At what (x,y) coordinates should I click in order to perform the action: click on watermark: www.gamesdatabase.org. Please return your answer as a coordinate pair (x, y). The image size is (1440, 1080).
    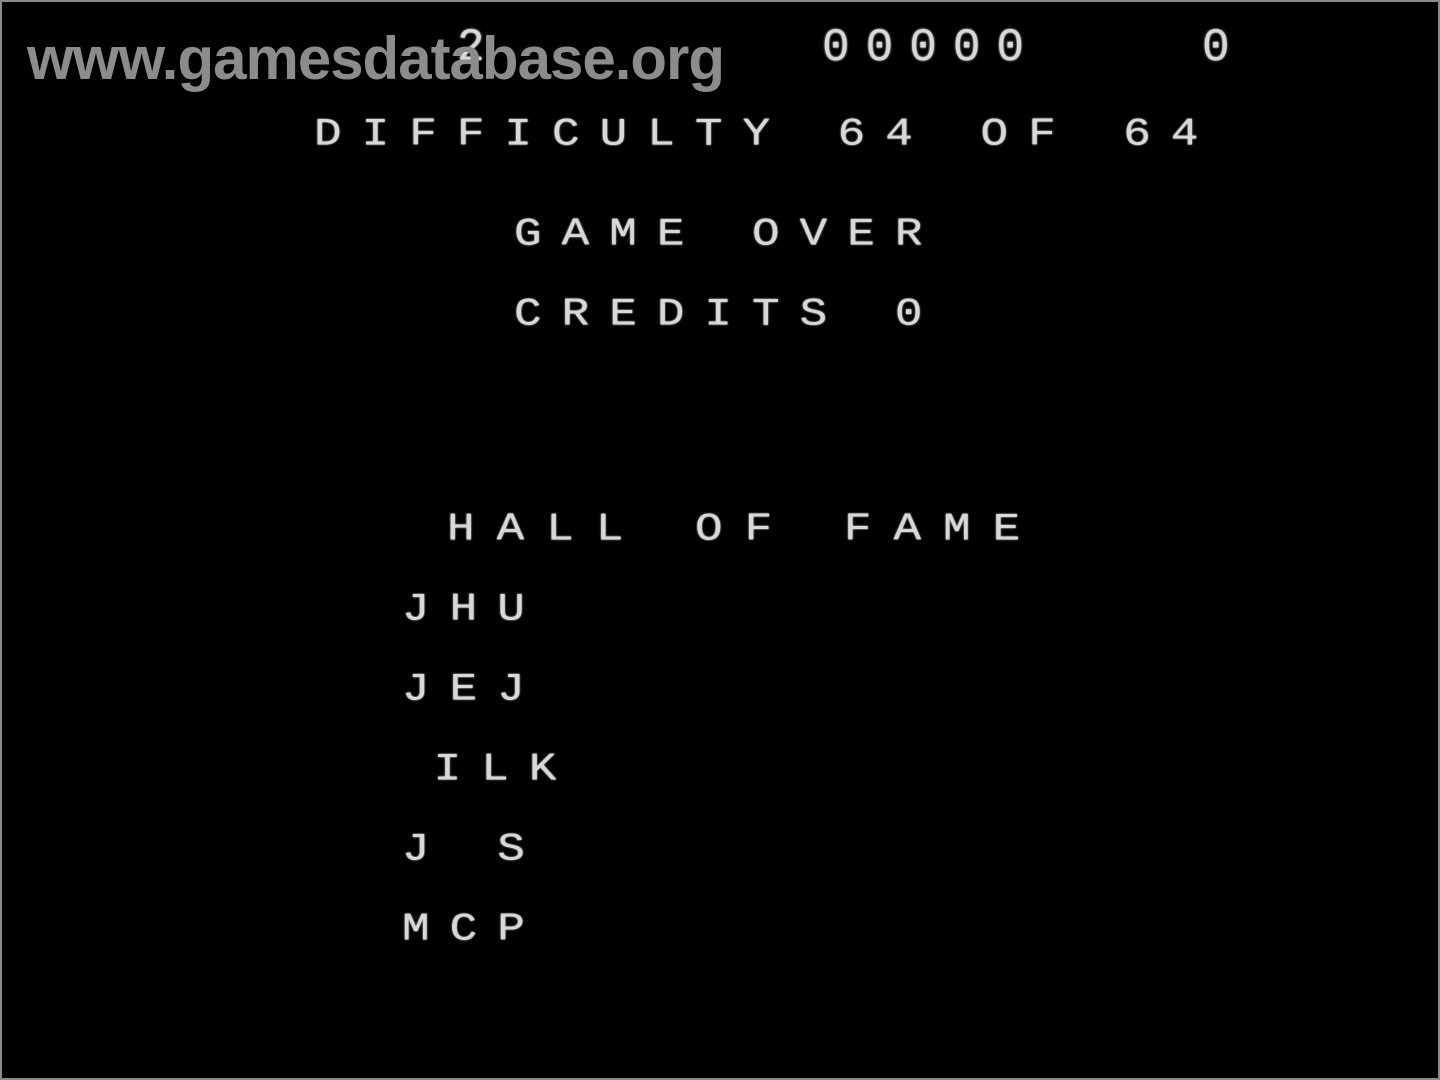
    Looking at the image, I should click on (376, 58).